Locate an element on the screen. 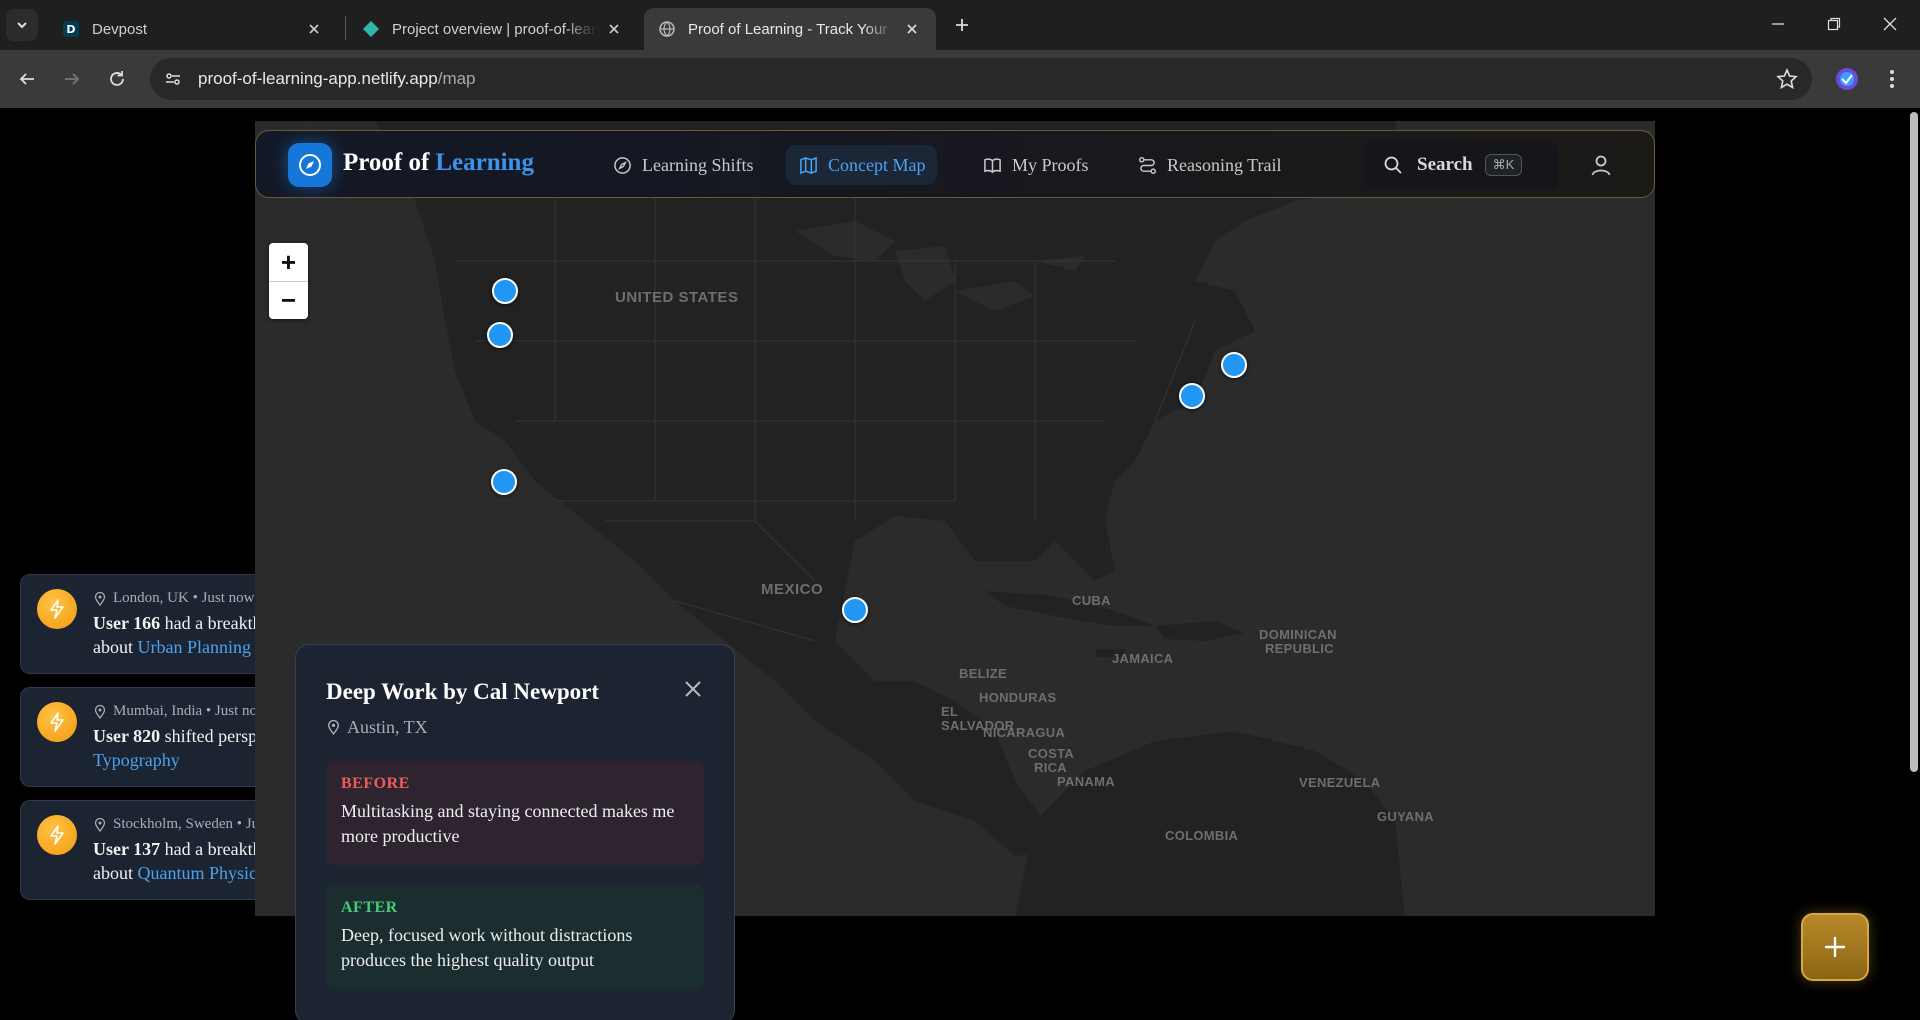 The width and height of the screenshot is (1920, 1020). feed-meta: Stockholm, Sweden • Just now is located at coordinates (174, 824).